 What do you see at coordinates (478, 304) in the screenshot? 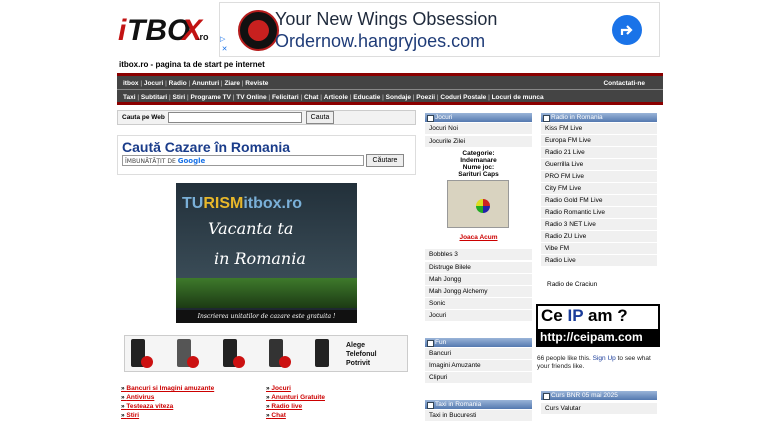
I see `jocuri-item: Sonic` at bounding box center [478, 304].